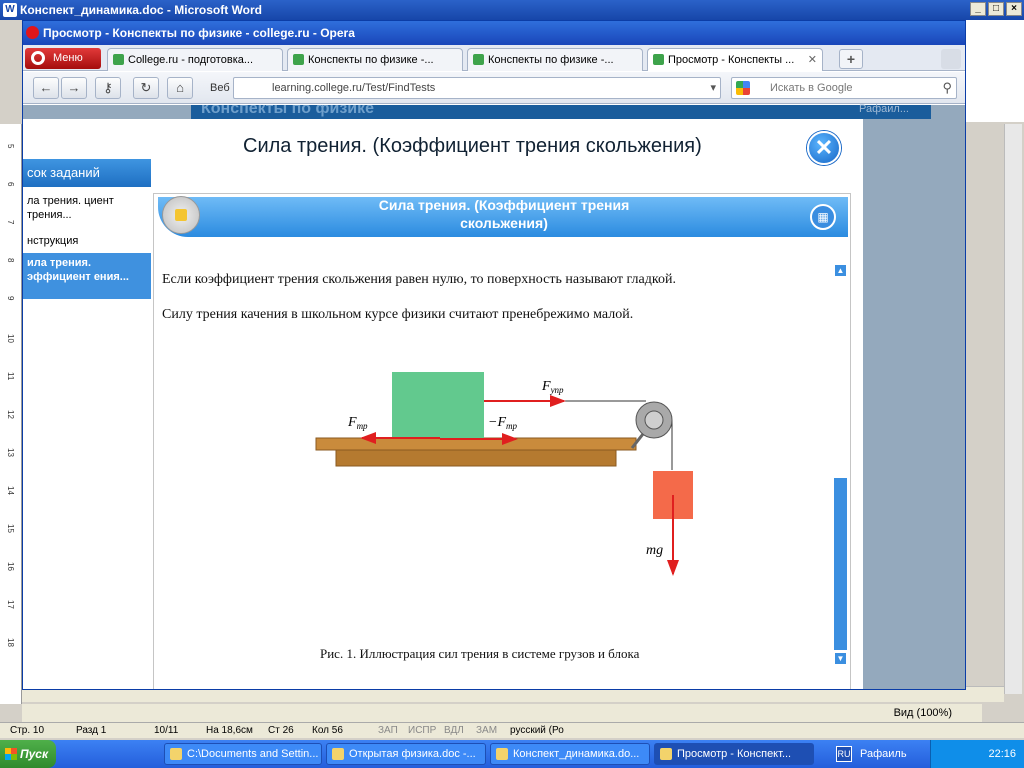 The image size is (1024, 768). What do you see at coordinates (10, 10) in the screenshot?
I see `word-app-icon: W` at bounding box center [10, 10].